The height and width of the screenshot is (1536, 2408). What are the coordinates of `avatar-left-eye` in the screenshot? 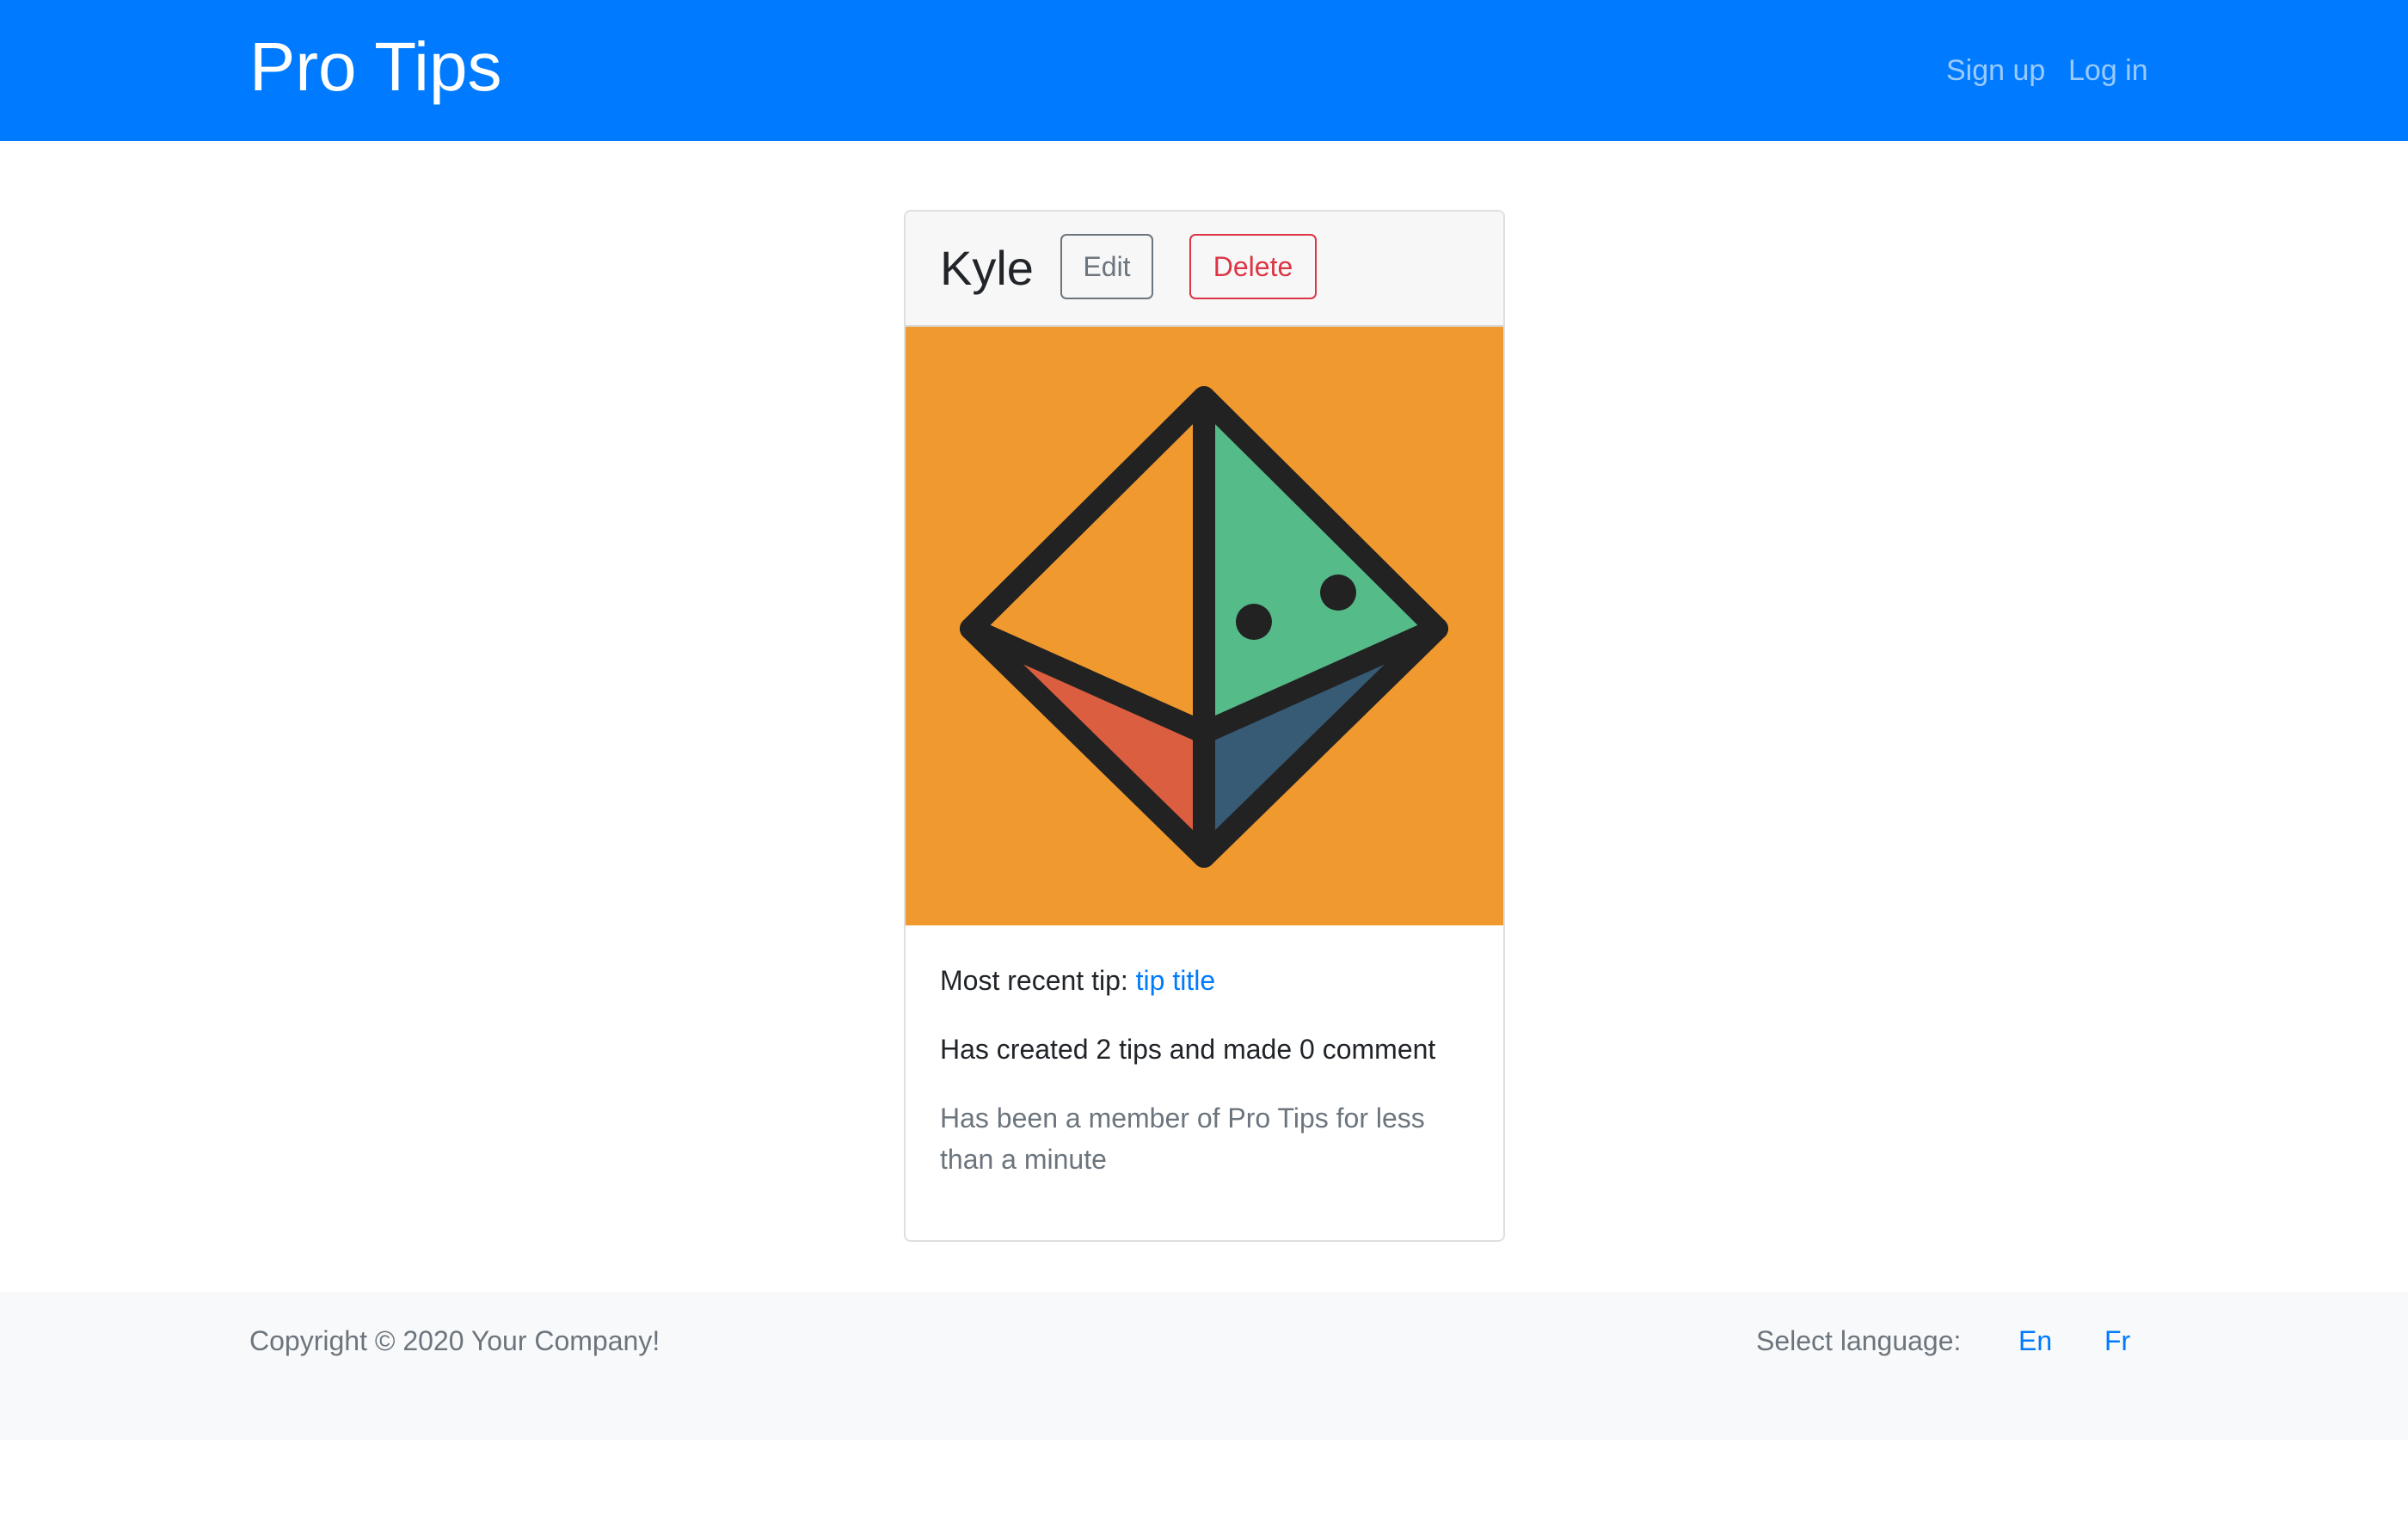 It's located at (1254, 622).